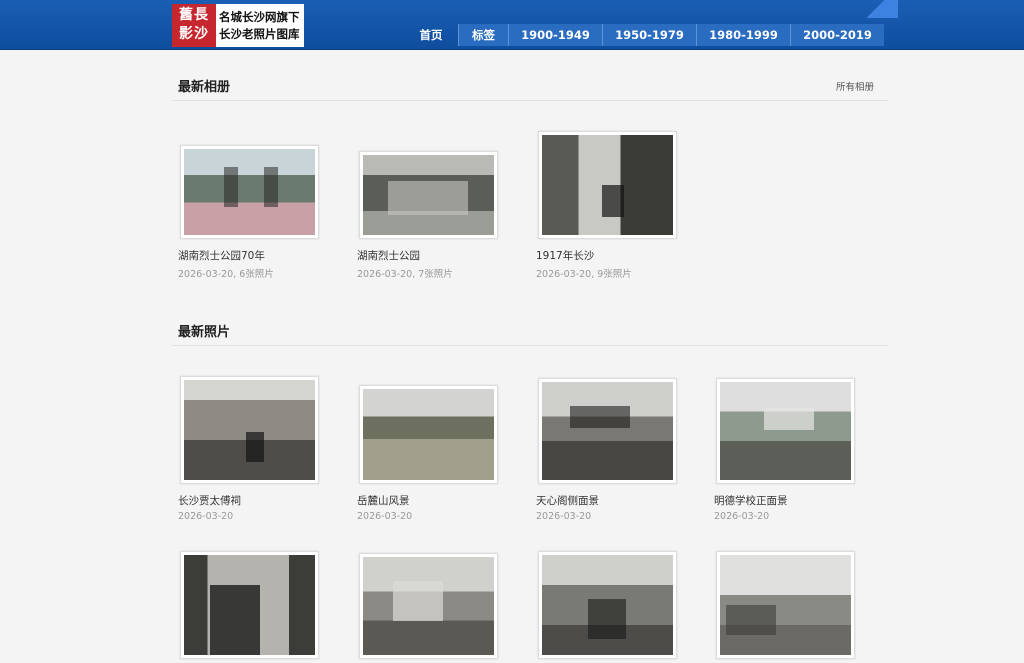  Describe the element at coordinates (405, 274) in the screenshot. I see `album-meta: 2026-03-20, 7张照片` at that location.